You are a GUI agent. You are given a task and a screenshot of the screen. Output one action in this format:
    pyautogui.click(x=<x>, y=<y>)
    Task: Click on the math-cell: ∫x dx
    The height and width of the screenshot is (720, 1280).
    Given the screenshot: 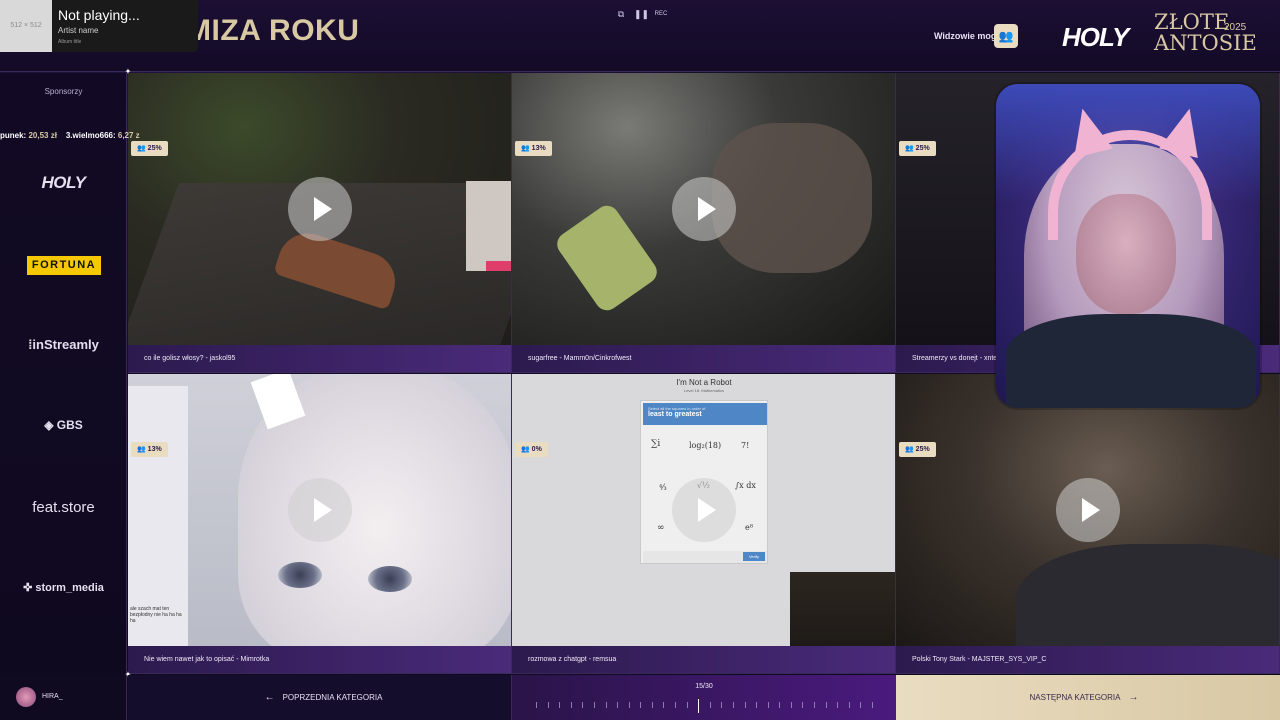 What is the action you would take?
    pyautogui.click(x=745, y=485)
    